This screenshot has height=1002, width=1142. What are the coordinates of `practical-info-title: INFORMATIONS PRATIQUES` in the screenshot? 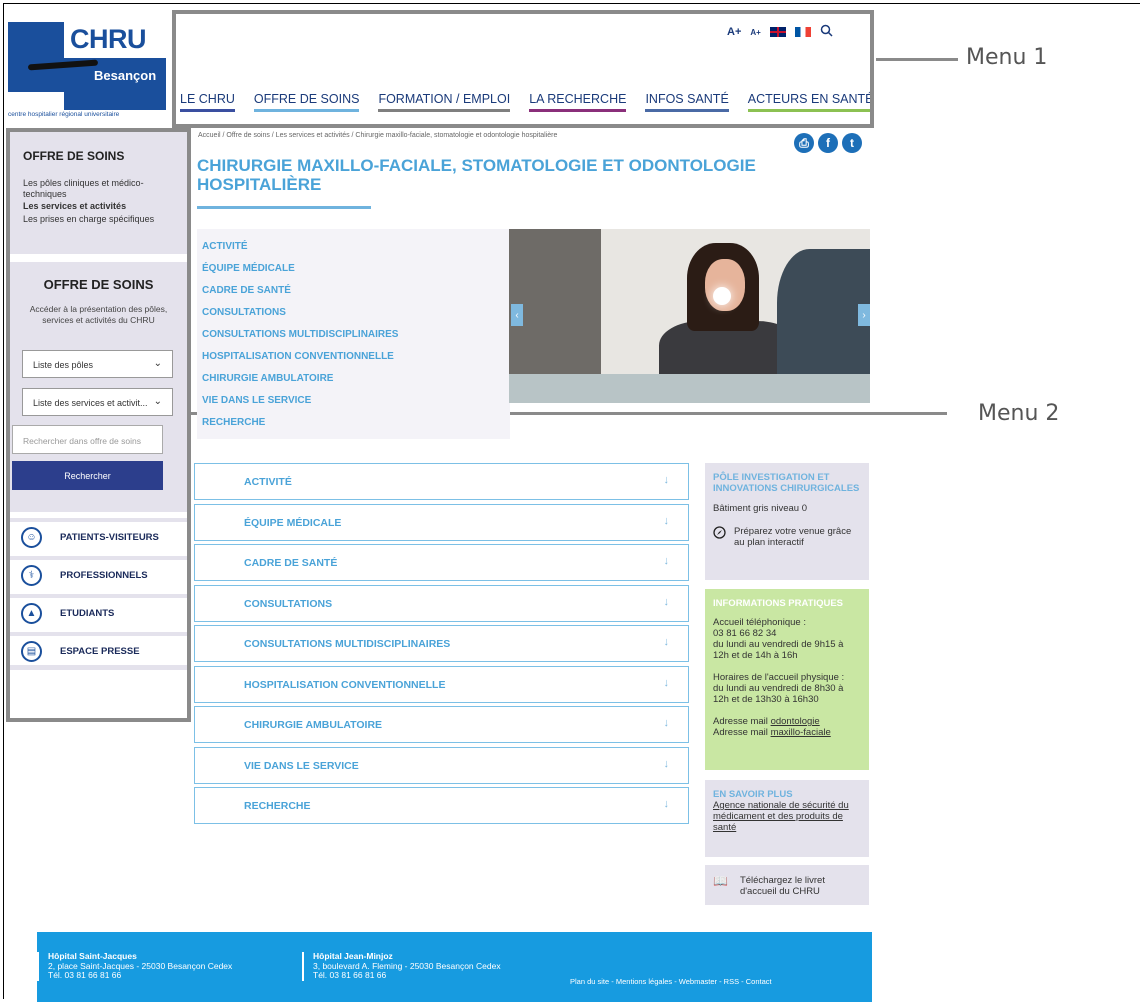 It's located at (778, 603).